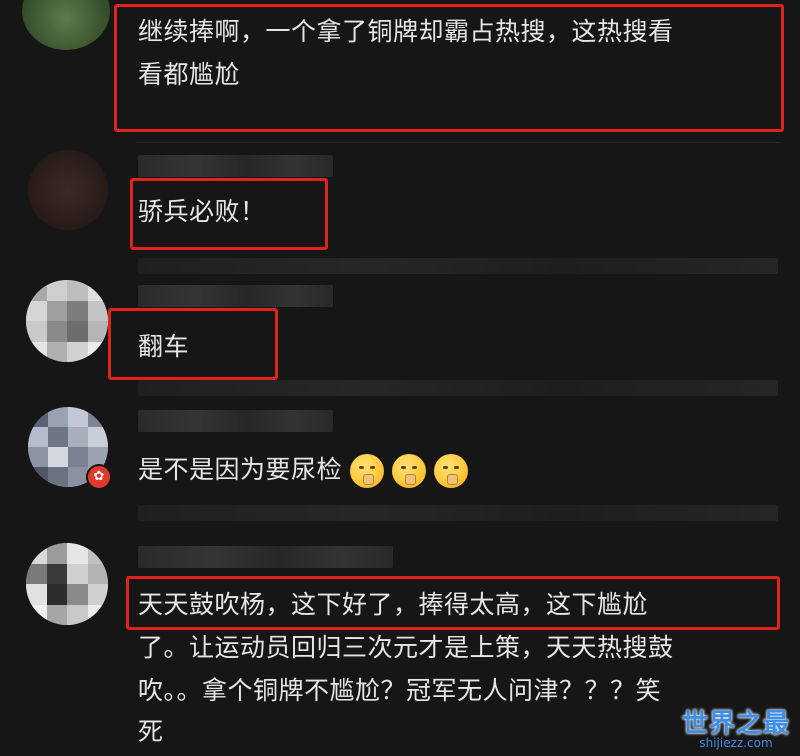 The image size is (800, 756). Describe the element at coordinates (406, 647) in the screenshot. I see `comment-text: 了。让运动员回归三次元才是上策，天天热搜鼓` at that location.